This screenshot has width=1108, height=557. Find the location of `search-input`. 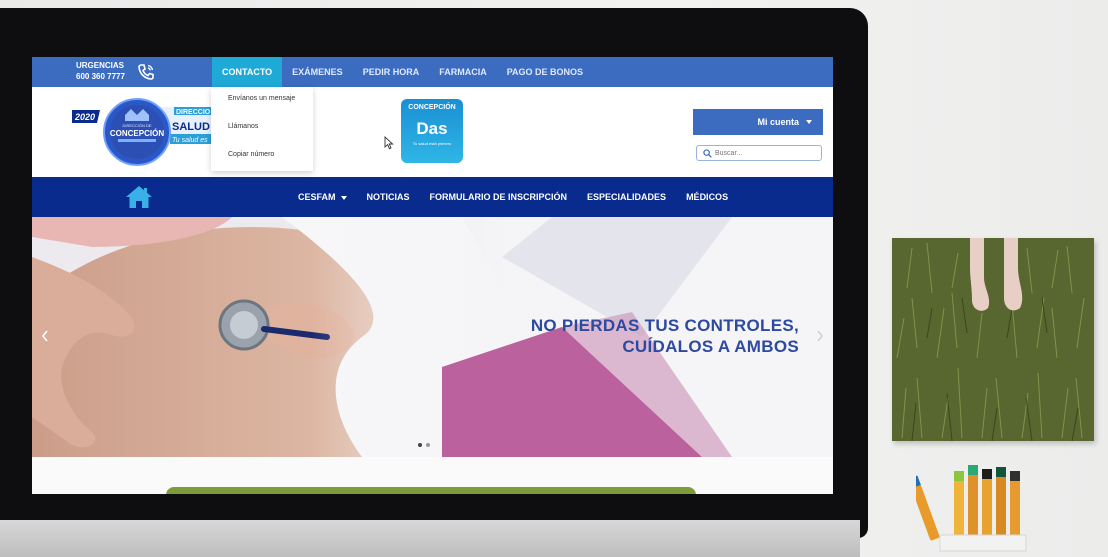

search-input is located at coordinates (765, 153).